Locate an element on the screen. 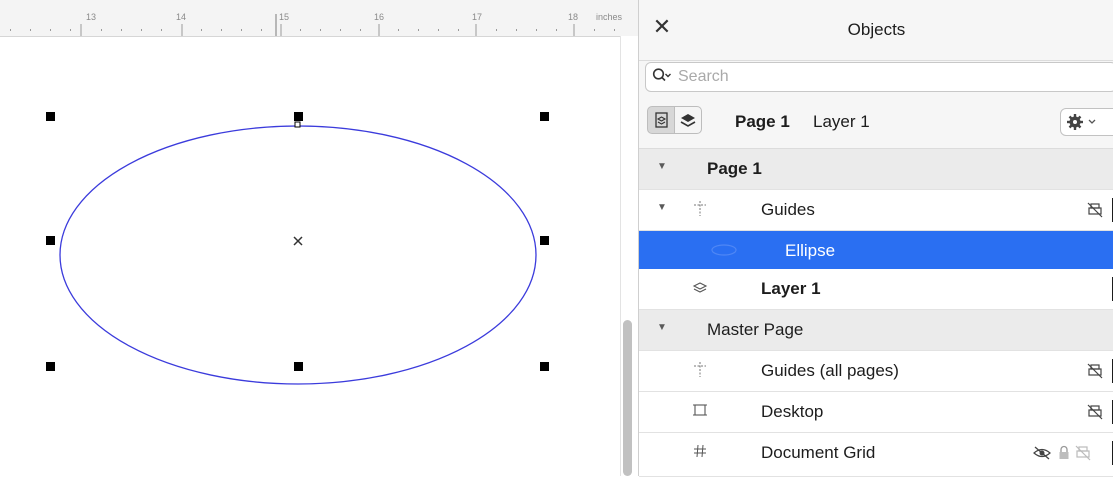 The image size is (1113, 477). layer-view-toggle is located at coordinates (688, 120).